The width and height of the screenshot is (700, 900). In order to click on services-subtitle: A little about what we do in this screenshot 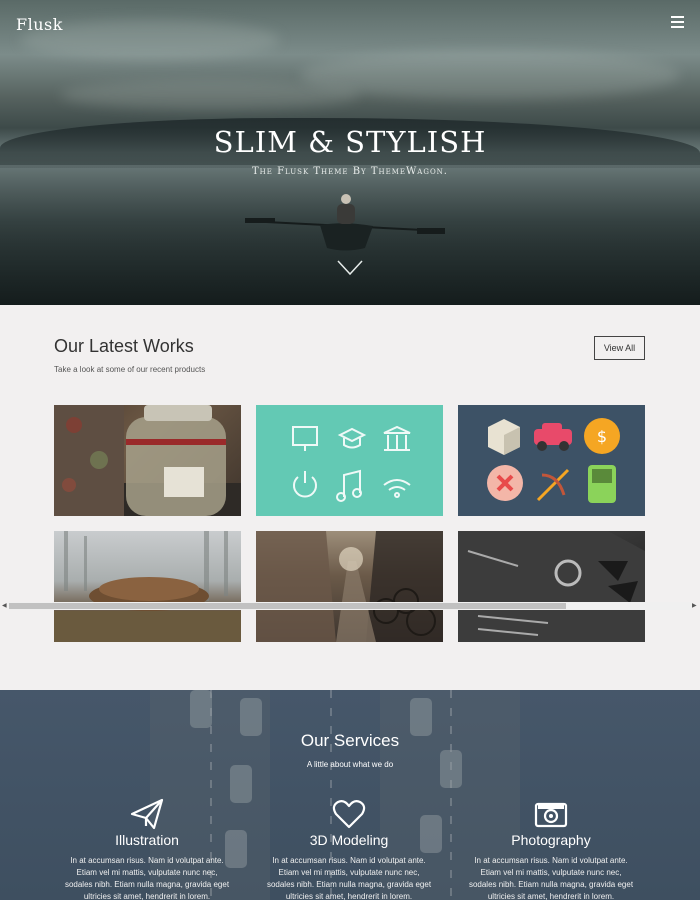, I will do `click(350, 764)`.